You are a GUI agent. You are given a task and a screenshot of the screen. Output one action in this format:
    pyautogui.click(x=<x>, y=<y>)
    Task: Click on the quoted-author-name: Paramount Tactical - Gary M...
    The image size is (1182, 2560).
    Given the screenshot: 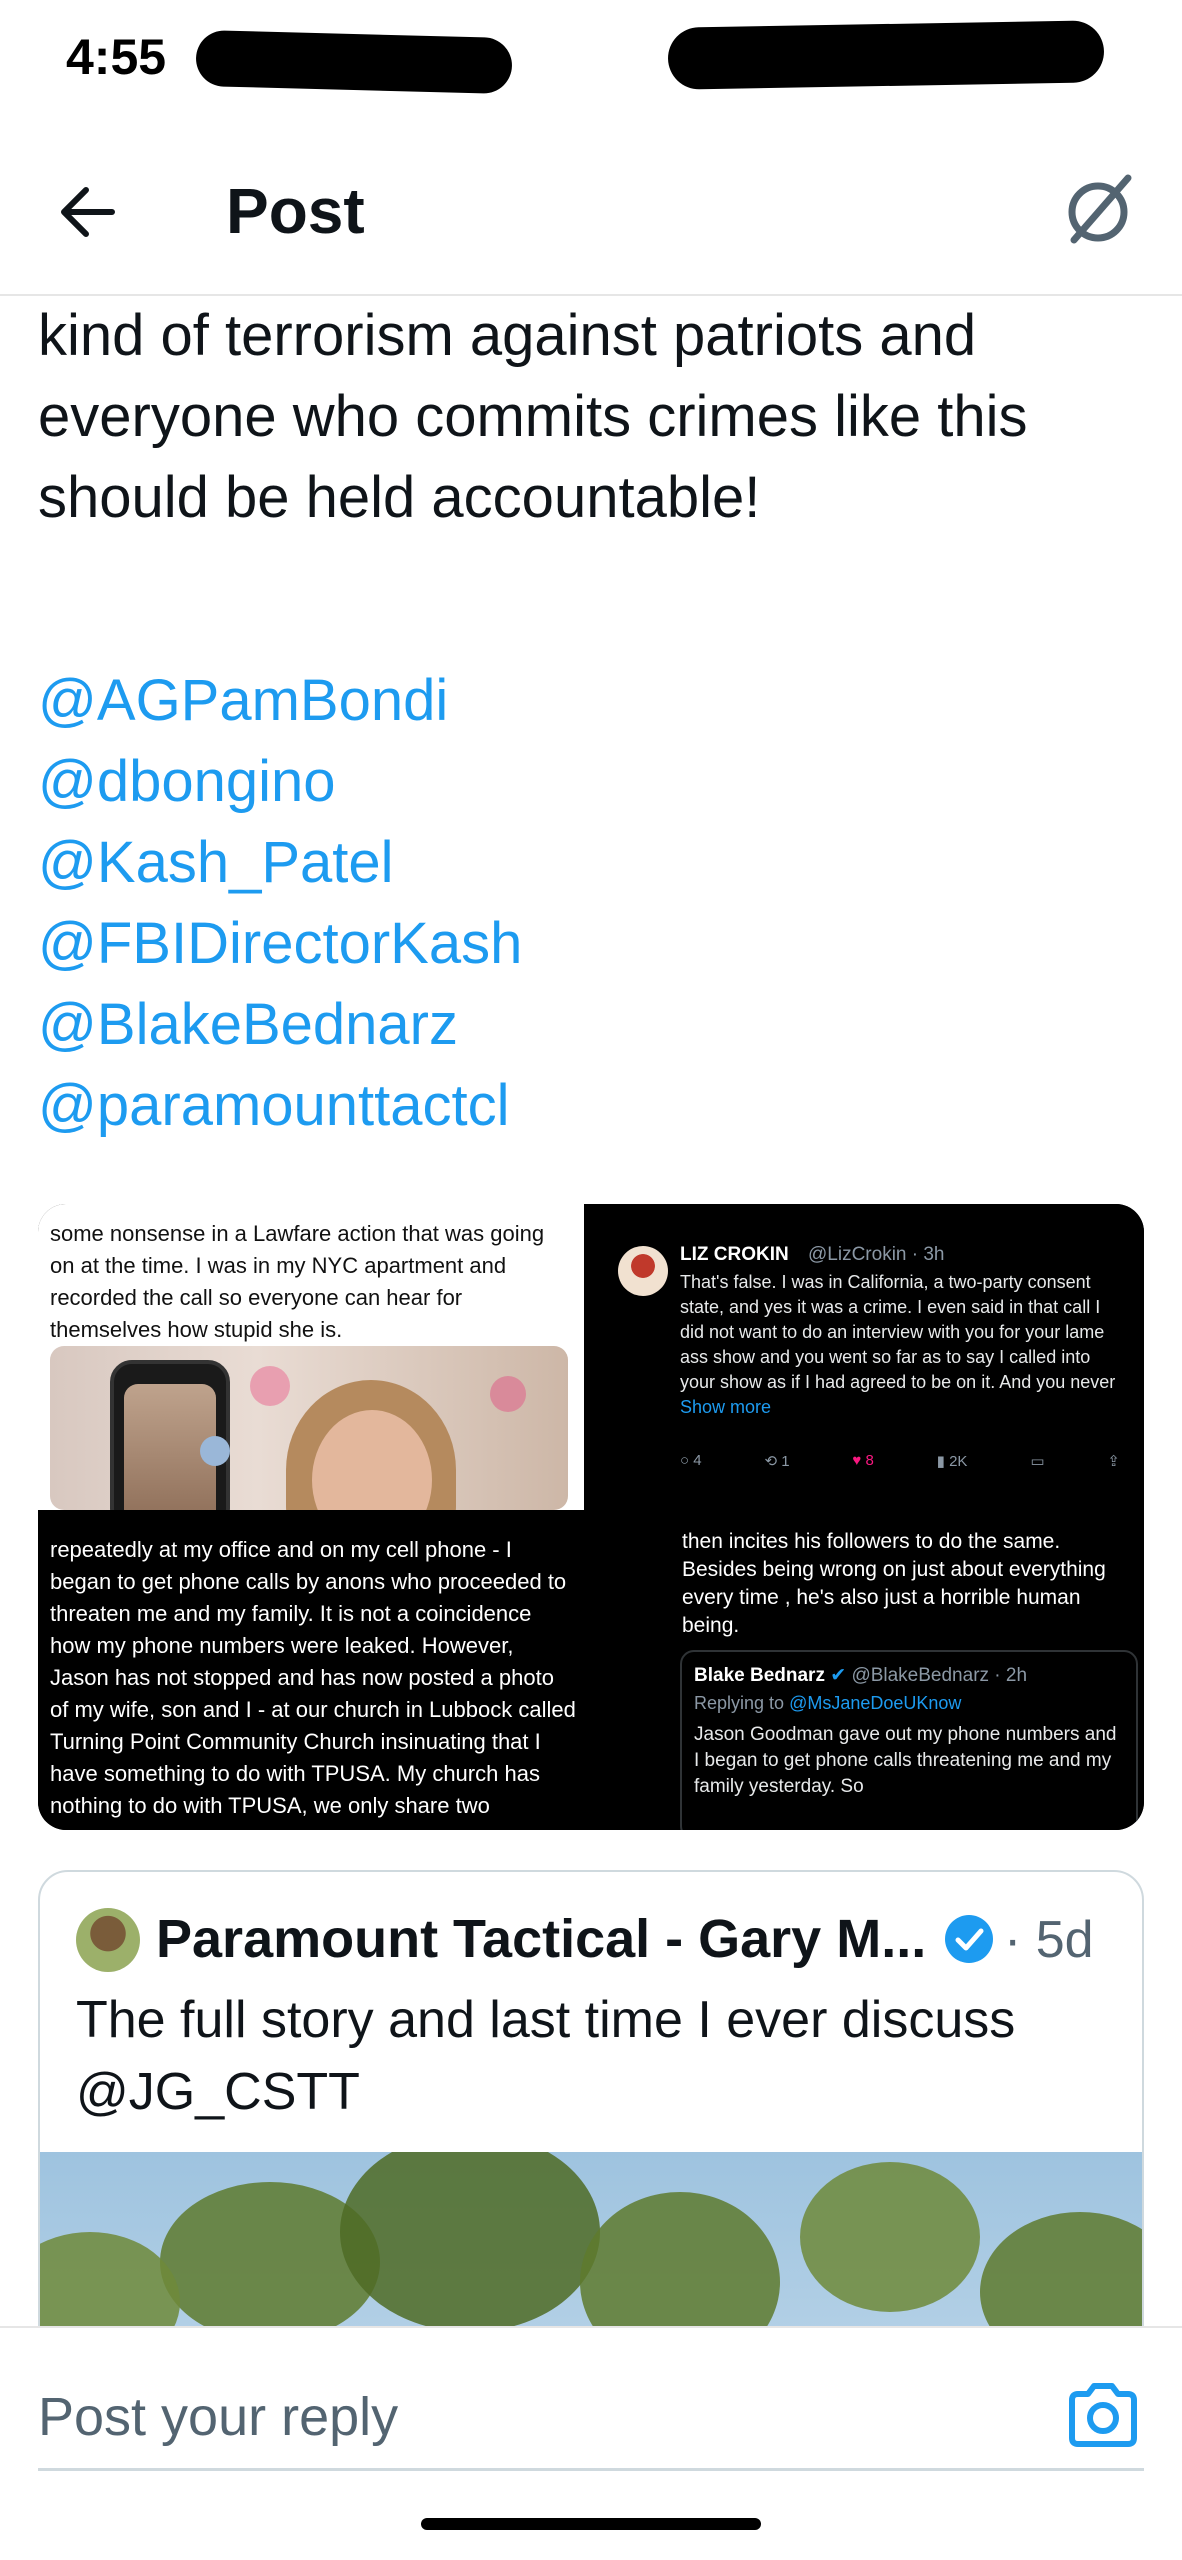 What is the action you would take?
    pyautogui.click(x=541, y=1939)
    